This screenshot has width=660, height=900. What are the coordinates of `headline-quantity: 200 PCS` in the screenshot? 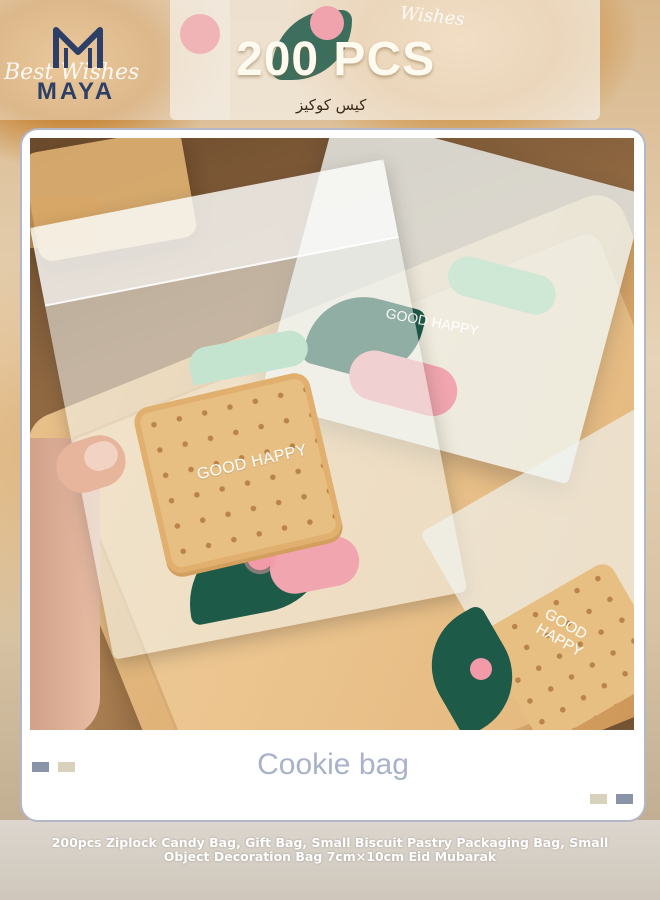 It's located at (336, 59).